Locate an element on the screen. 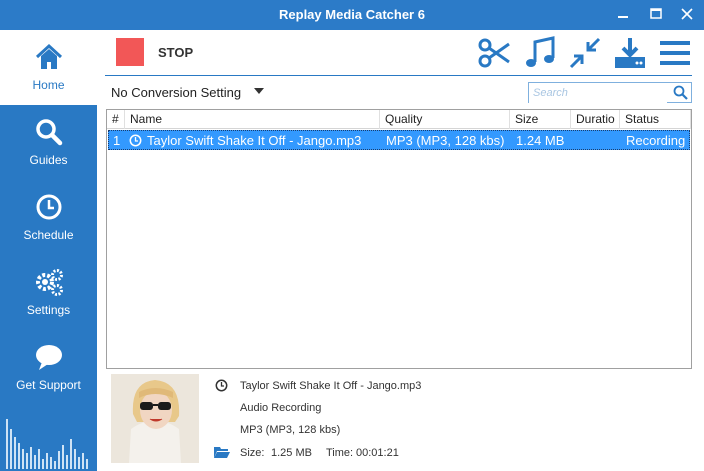 The height and width of the screenshot is (471, 704). title-bar: Replay Media Catcher 6 is located at coordinates (352, 15).